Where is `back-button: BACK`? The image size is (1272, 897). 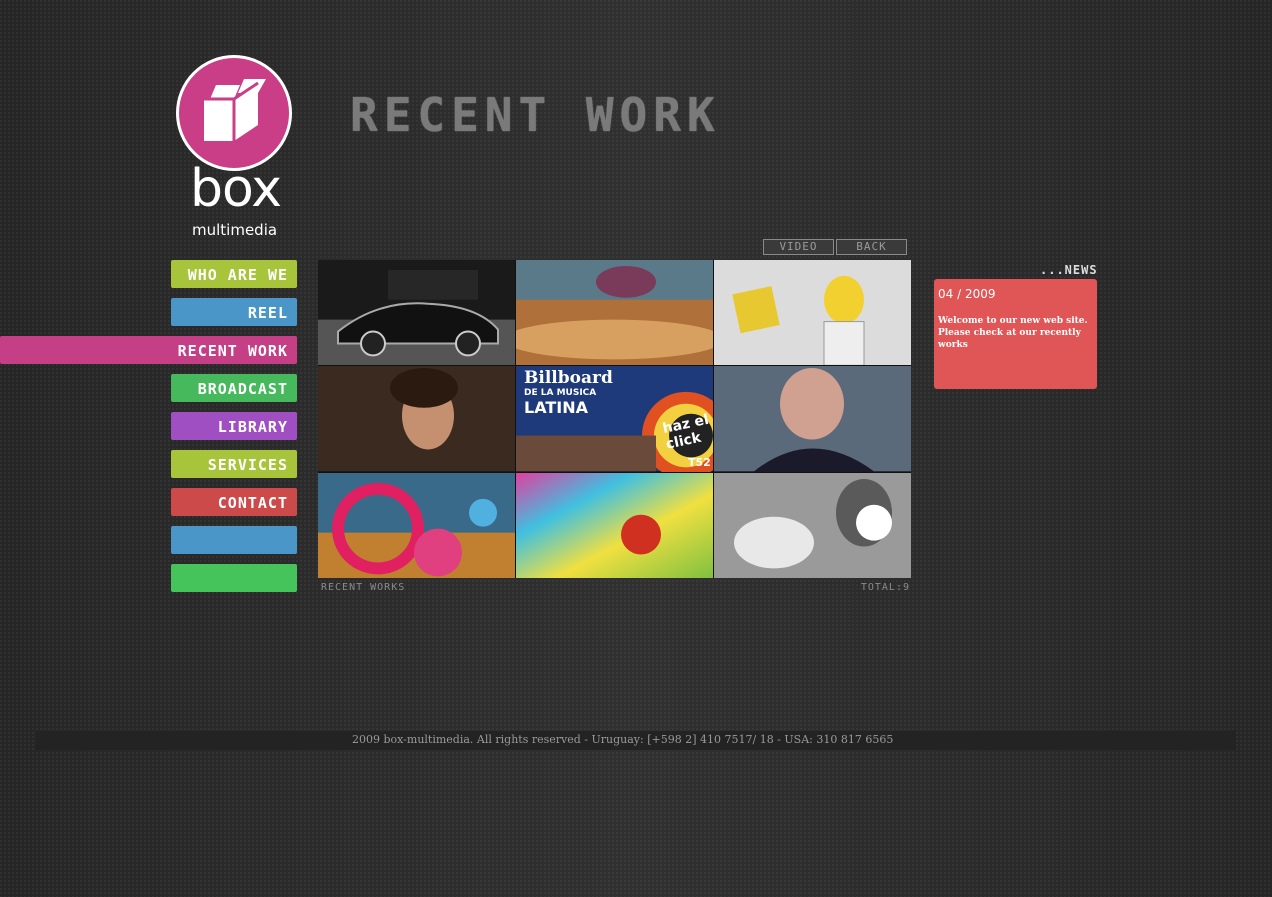 back-button: BACK is located at coordinates (871, 247).